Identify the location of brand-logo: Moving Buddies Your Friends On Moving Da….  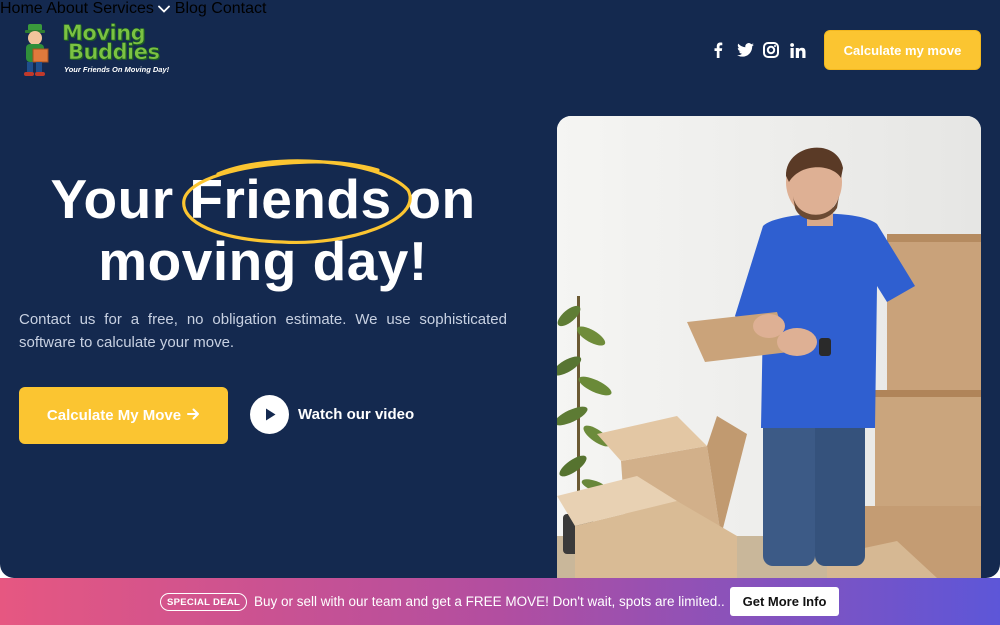
(99, 50).